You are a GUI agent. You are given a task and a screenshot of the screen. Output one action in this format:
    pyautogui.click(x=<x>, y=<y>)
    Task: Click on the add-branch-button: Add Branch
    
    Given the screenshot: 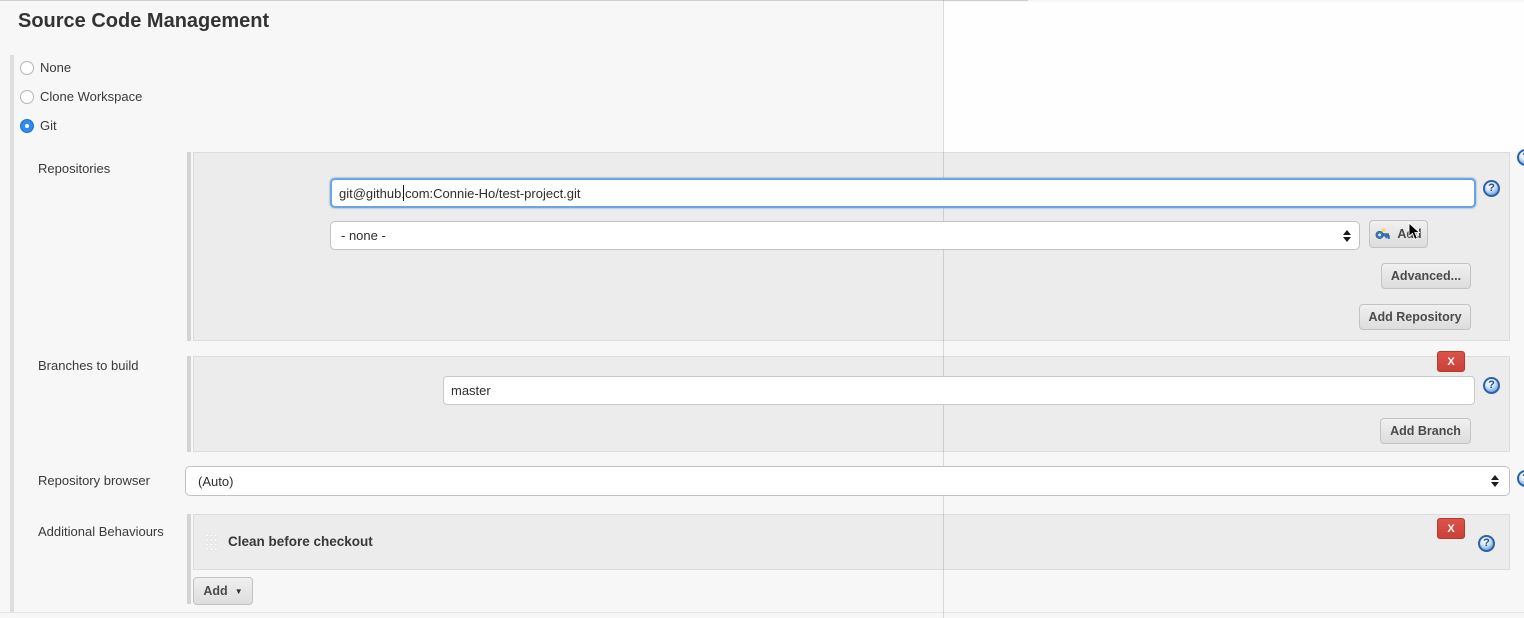 What is the action you would take?
    pyautogui.click(x=1425, y=431)
    